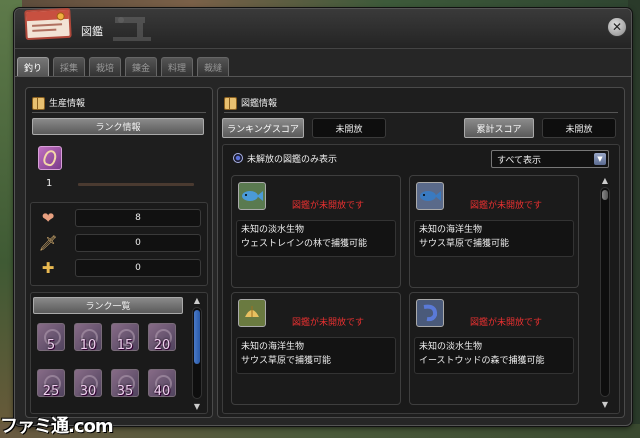  I want to click on ranking-score-label: ランキングスコア, so click(263, 128).